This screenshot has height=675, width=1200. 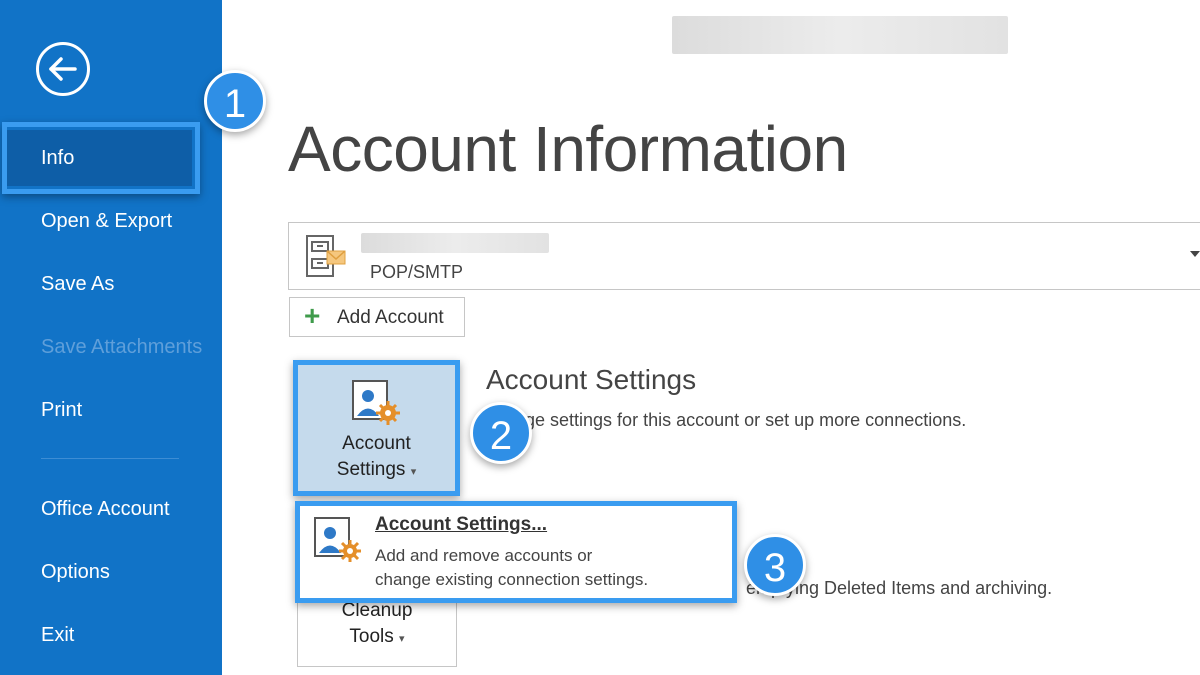 What do you see at coordinates (122, 347) in the screenshot?
I see `nav-save-attachments: Save Attachments` at bounding box center [122, 347].